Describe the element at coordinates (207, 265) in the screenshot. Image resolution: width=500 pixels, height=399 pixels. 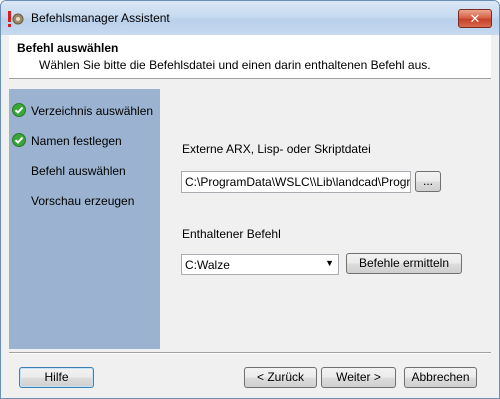
I see `command-select-value: C:Walze` at that location.